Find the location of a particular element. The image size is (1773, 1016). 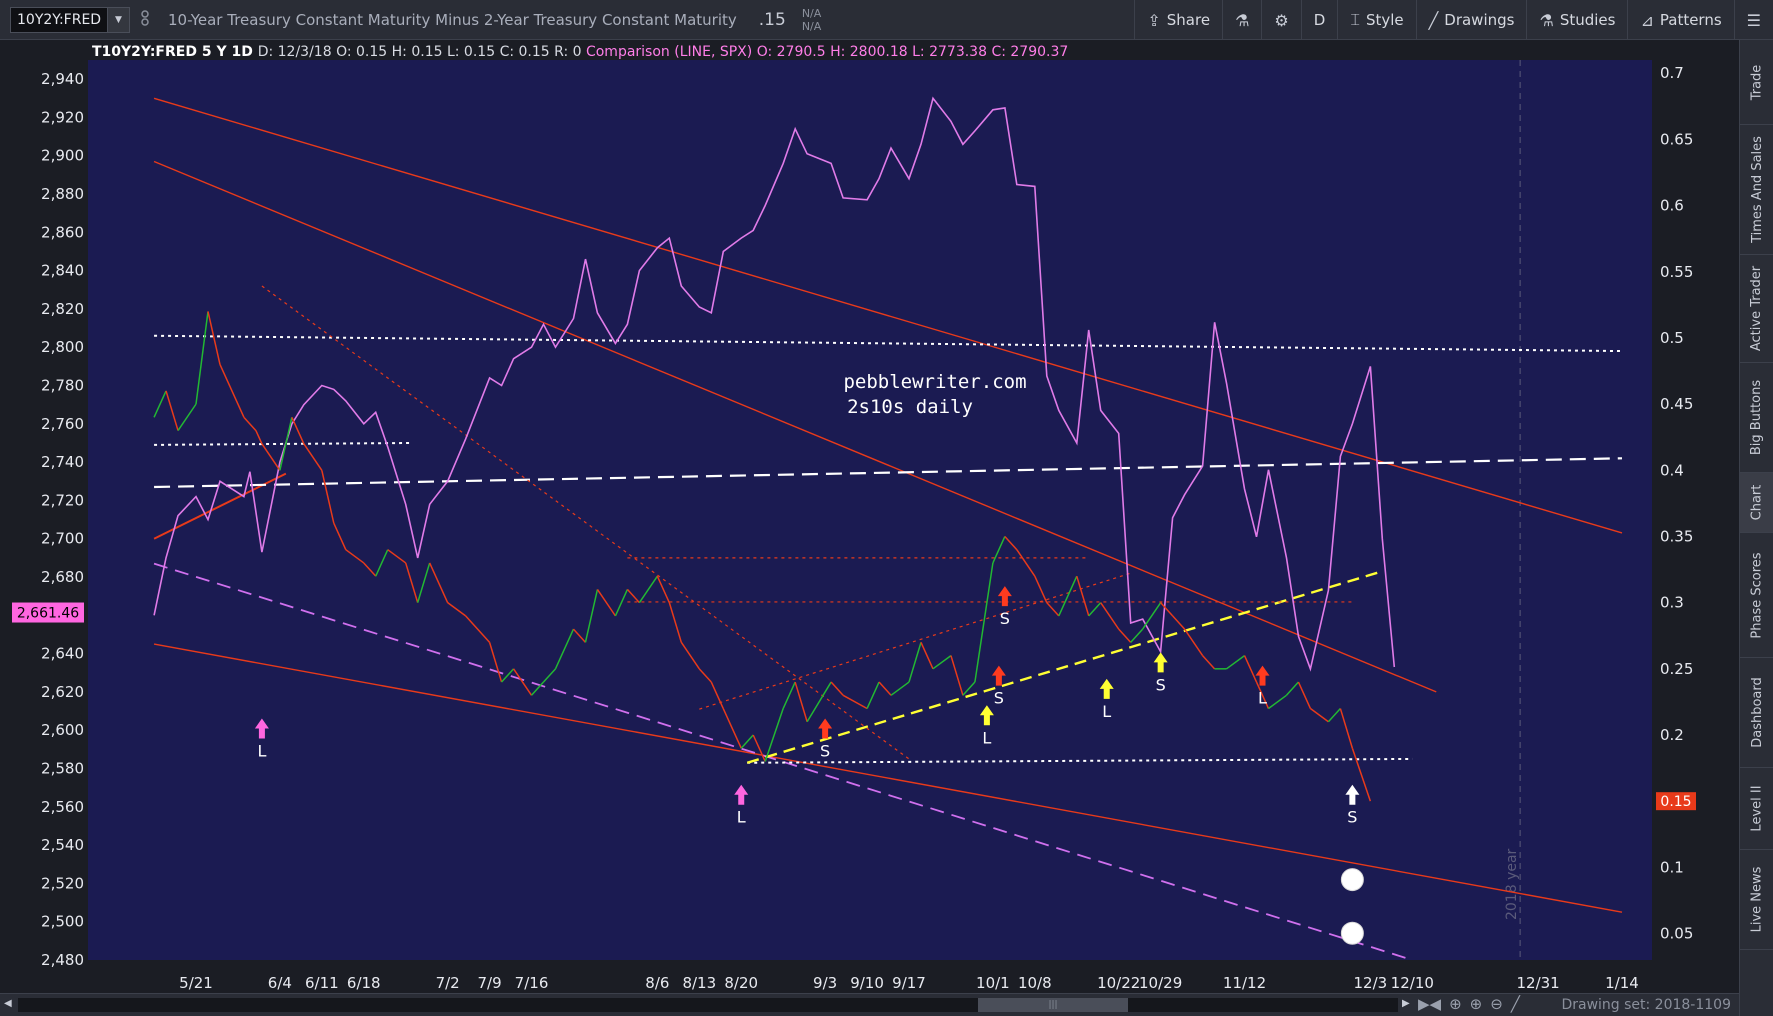

studies-button: ⚗ Studies is located at coordinates (1576, 20).